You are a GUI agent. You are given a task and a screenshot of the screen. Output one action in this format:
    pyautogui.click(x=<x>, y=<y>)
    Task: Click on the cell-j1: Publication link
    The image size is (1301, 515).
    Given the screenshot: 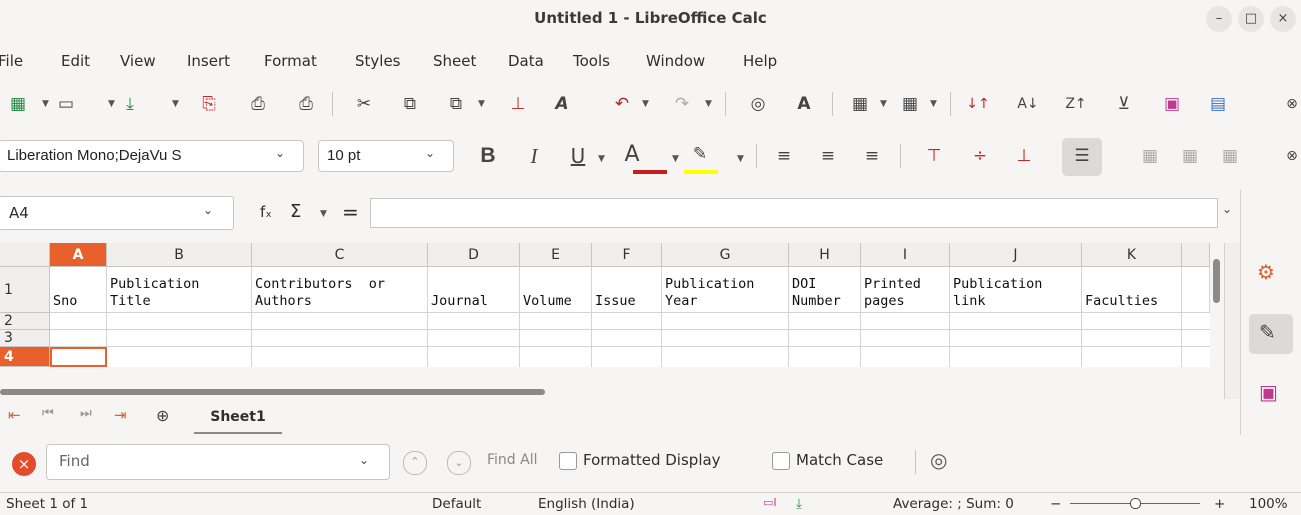 What is the action you would take?
    pyautogui.click(x=1016, y=290)
    